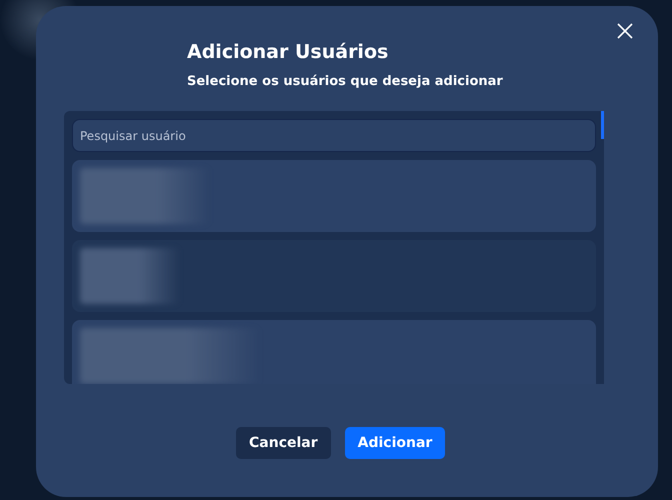 This screenshot has height=500, width=672. What do you see at coordinates (602, 125) in the screenshot?
I see `scrollbar-thumb` at bounding box center [602, 125].